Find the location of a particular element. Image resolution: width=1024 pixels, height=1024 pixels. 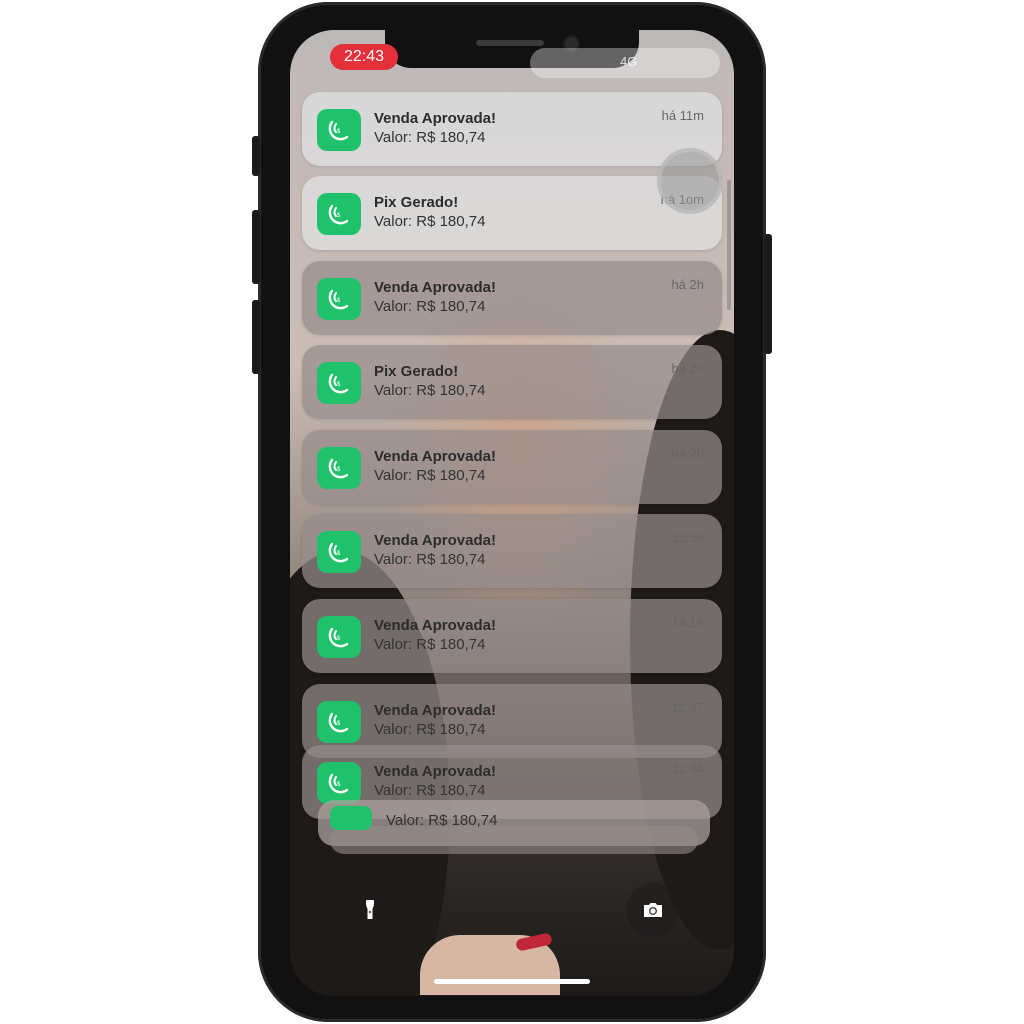

stacked-app-icon is located at coordinates (351, 818).